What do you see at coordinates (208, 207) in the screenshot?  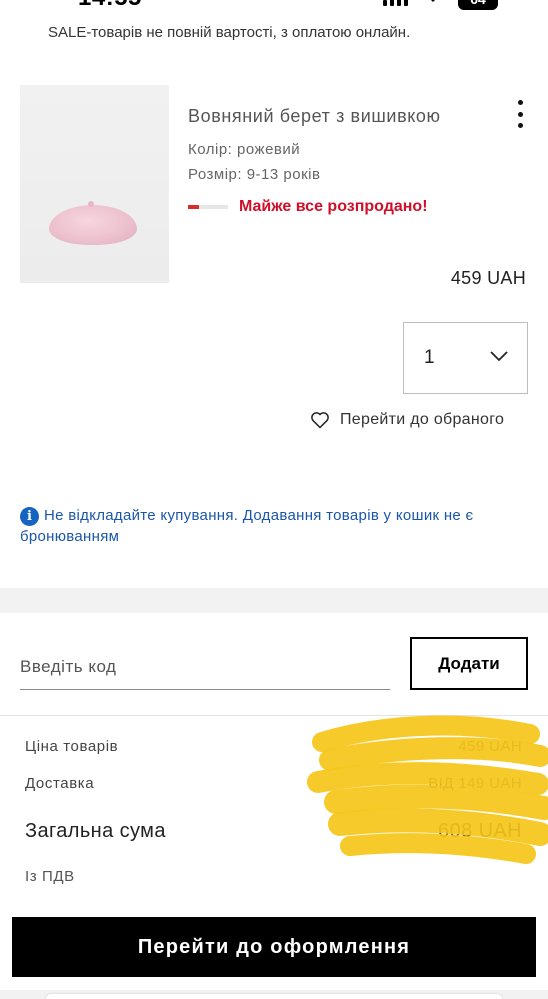 I see `stock-level-bar` at bounding box center [208, 207].